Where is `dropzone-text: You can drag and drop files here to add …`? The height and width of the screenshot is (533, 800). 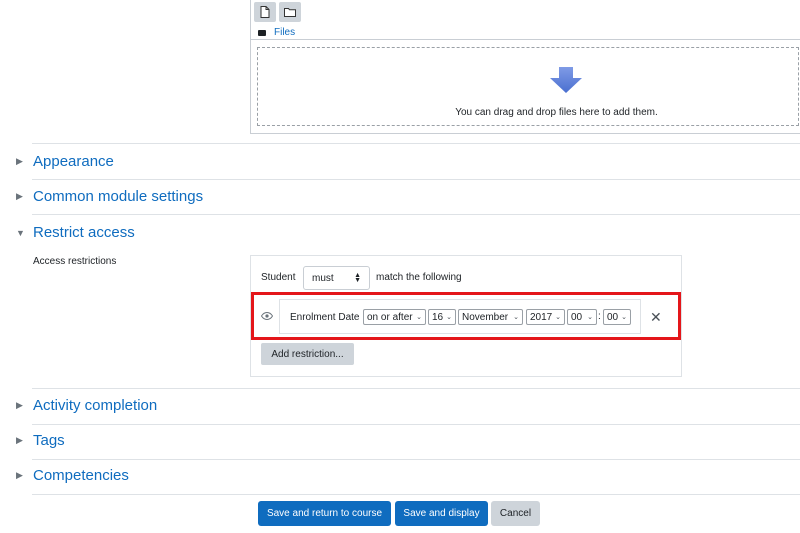
dropzone-text: You can drag and drop files here to add … is located at coordinates (556, 112).